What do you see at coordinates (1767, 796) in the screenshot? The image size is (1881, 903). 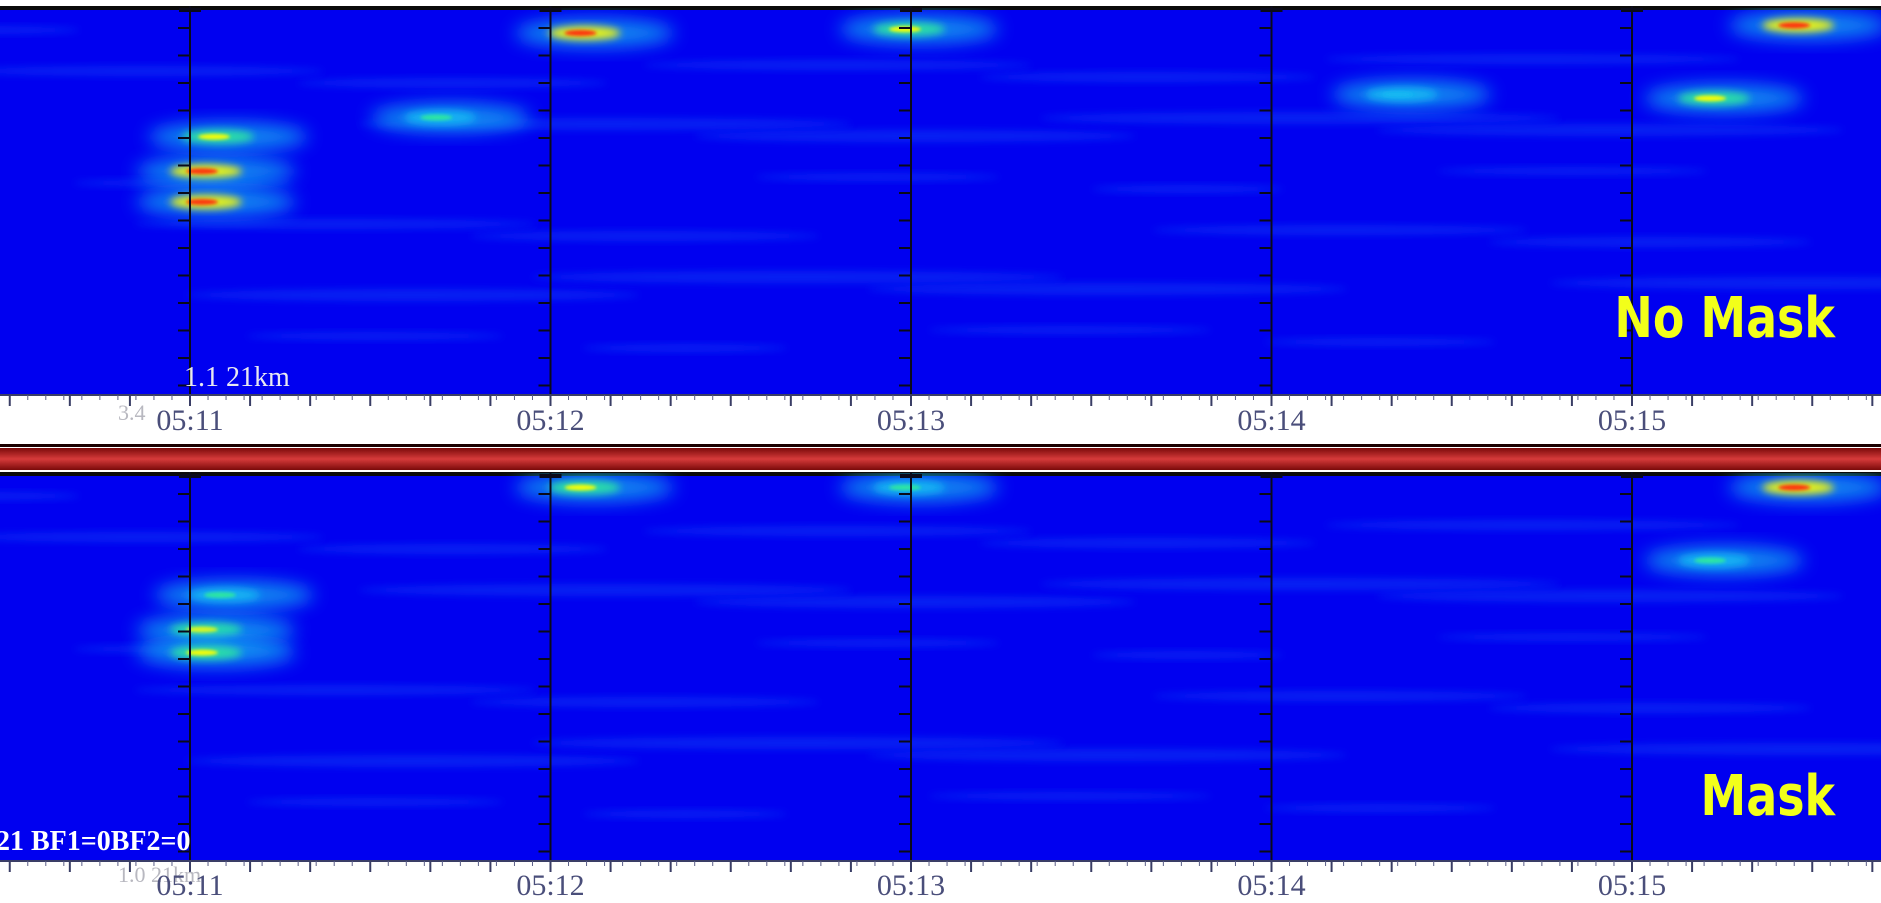 I see `mask-label: Mask` at bounding box center [1767, 796].